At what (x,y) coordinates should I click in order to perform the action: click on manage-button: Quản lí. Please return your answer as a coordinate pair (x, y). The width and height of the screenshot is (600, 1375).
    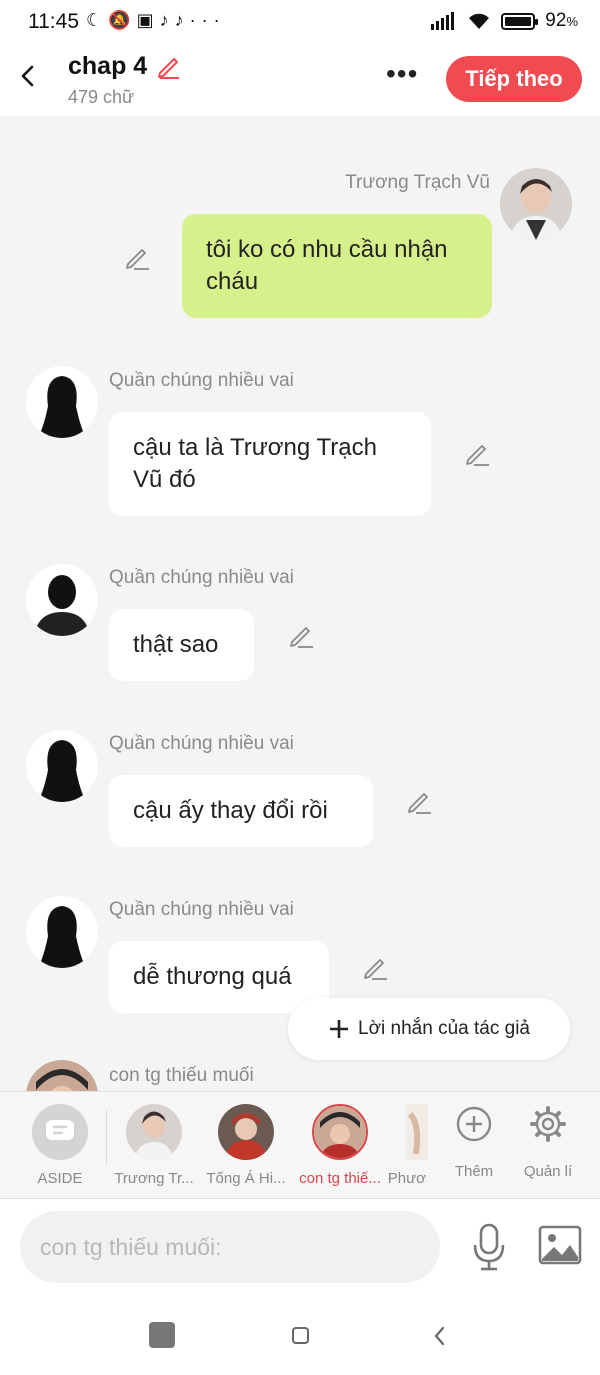
    Looking at the image, I should click on (548, 1142).